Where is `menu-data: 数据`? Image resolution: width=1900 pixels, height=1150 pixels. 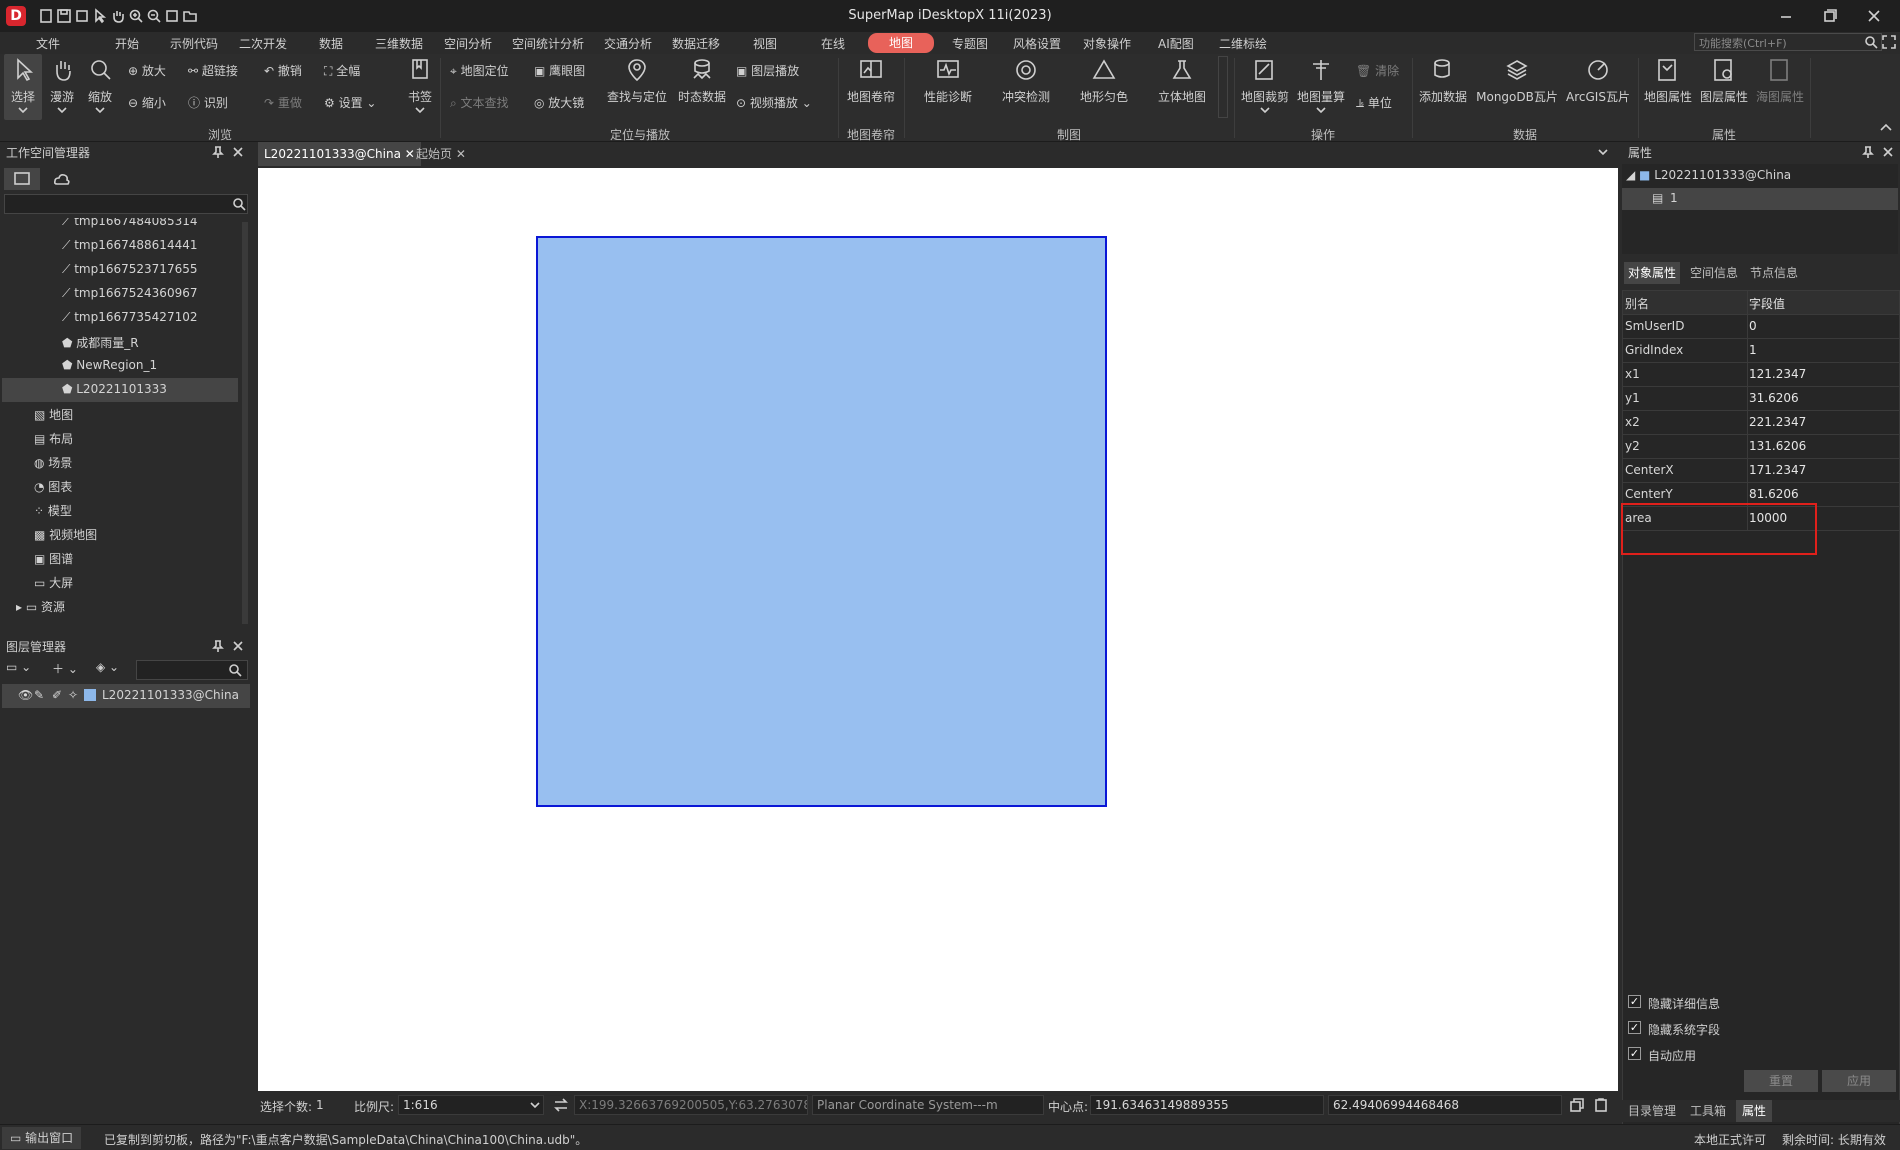 menu-data: 数据 is located at coordinates (331, 43).